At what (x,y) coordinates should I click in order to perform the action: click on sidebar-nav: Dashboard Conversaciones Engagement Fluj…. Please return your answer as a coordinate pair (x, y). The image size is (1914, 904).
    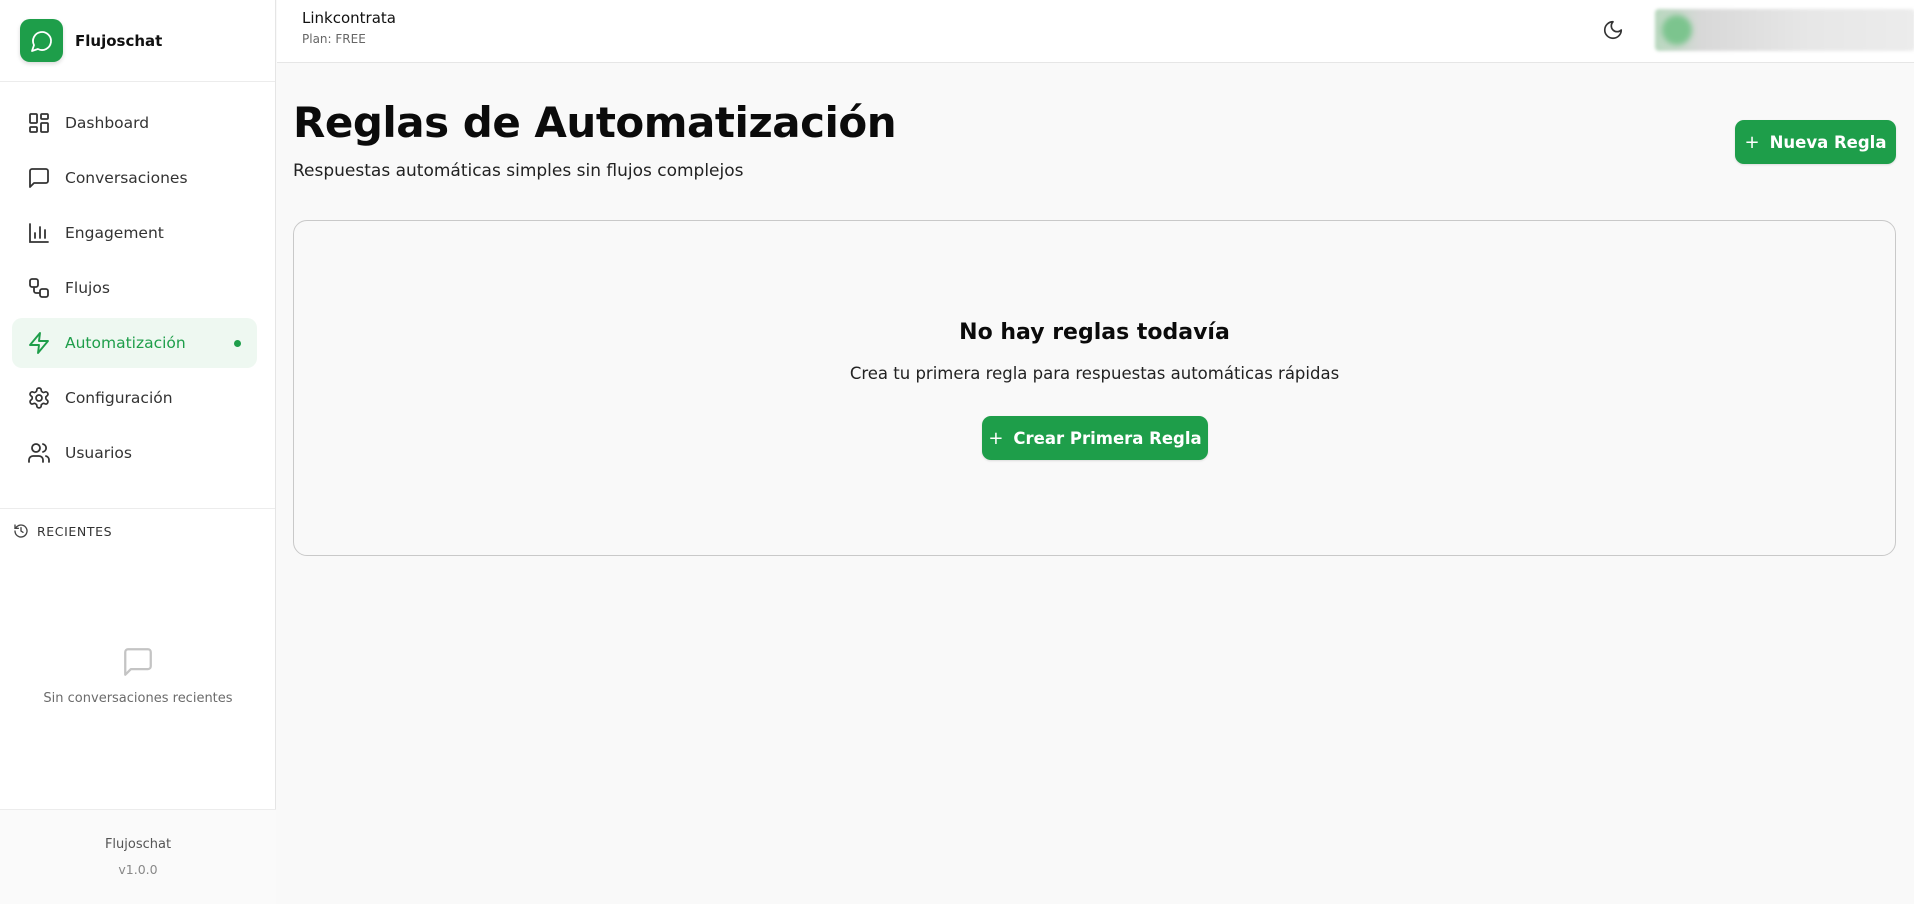
    Looking at the image, I should click on (137, 280).